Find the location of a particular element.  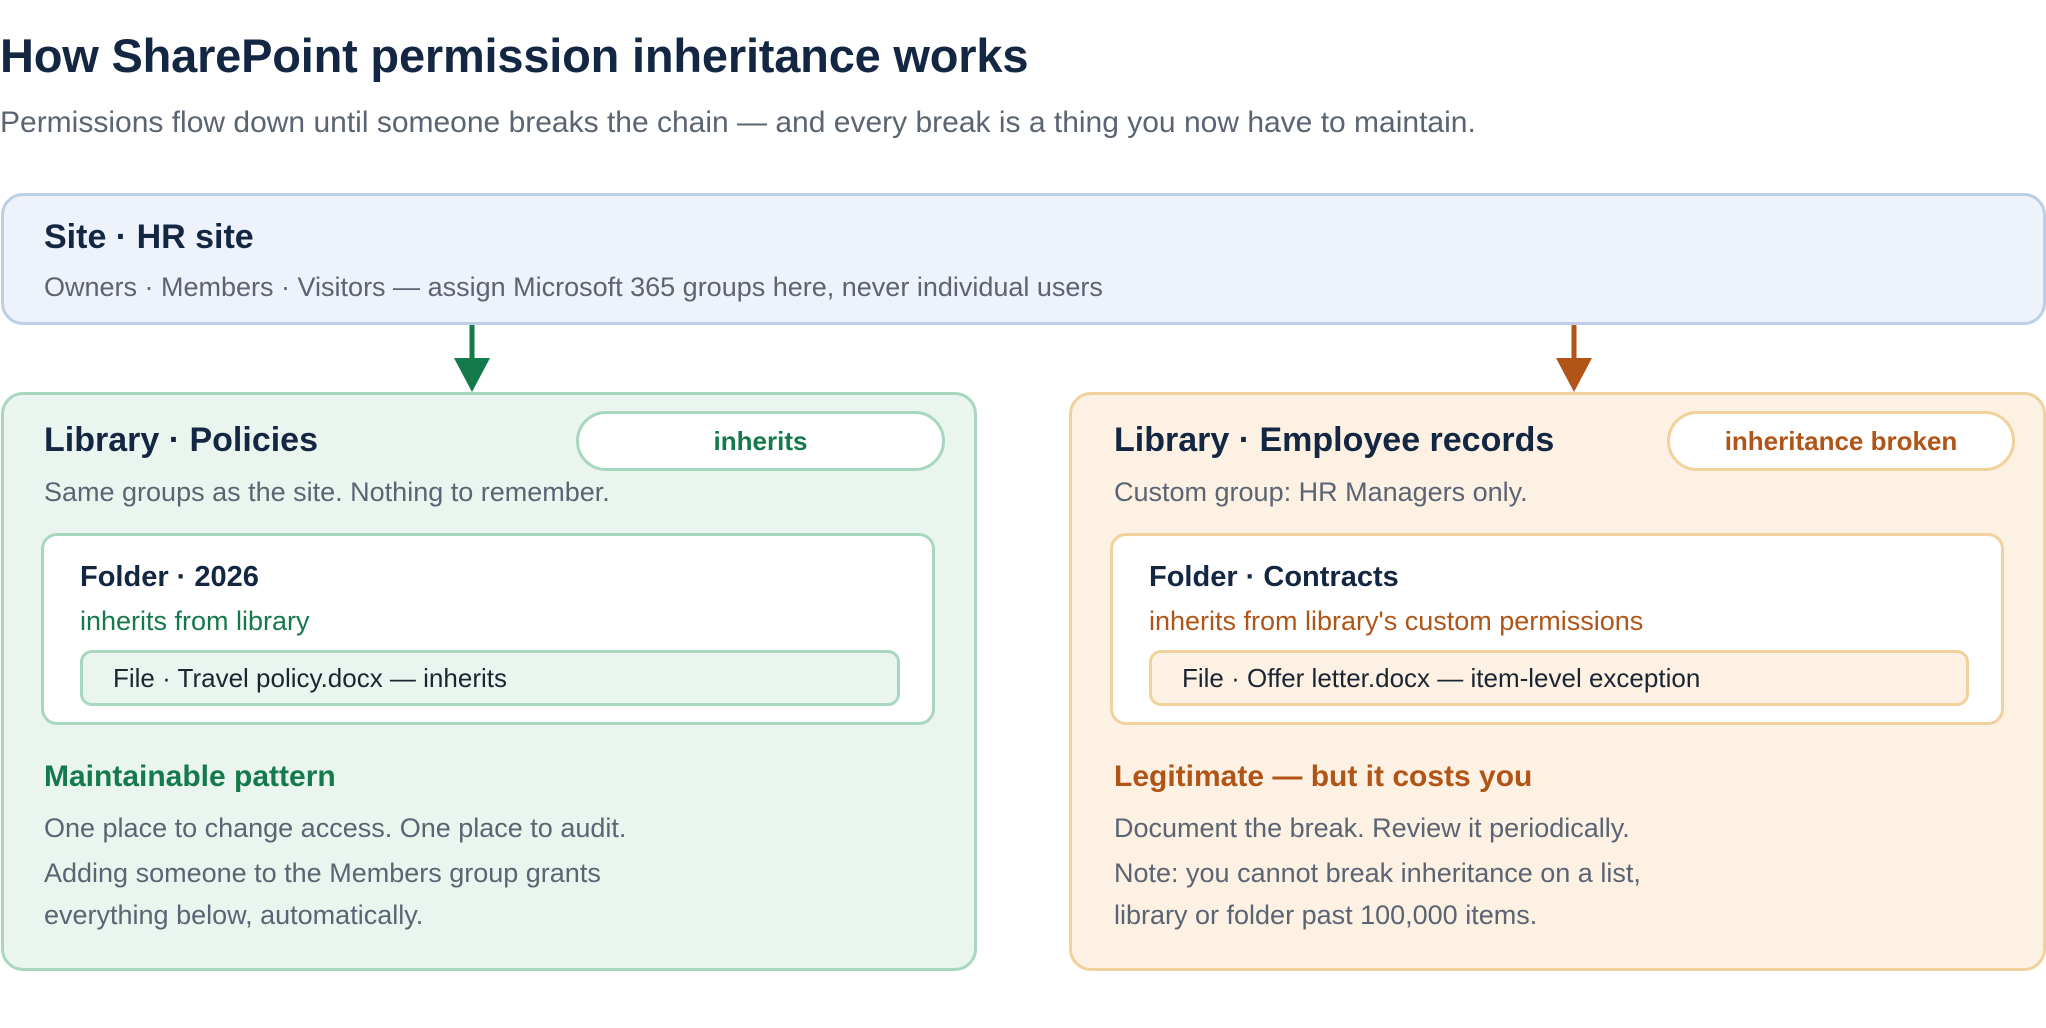

library-employee-records-description: Custom group: HR Managers only. is located at coordinates (1321, 492).